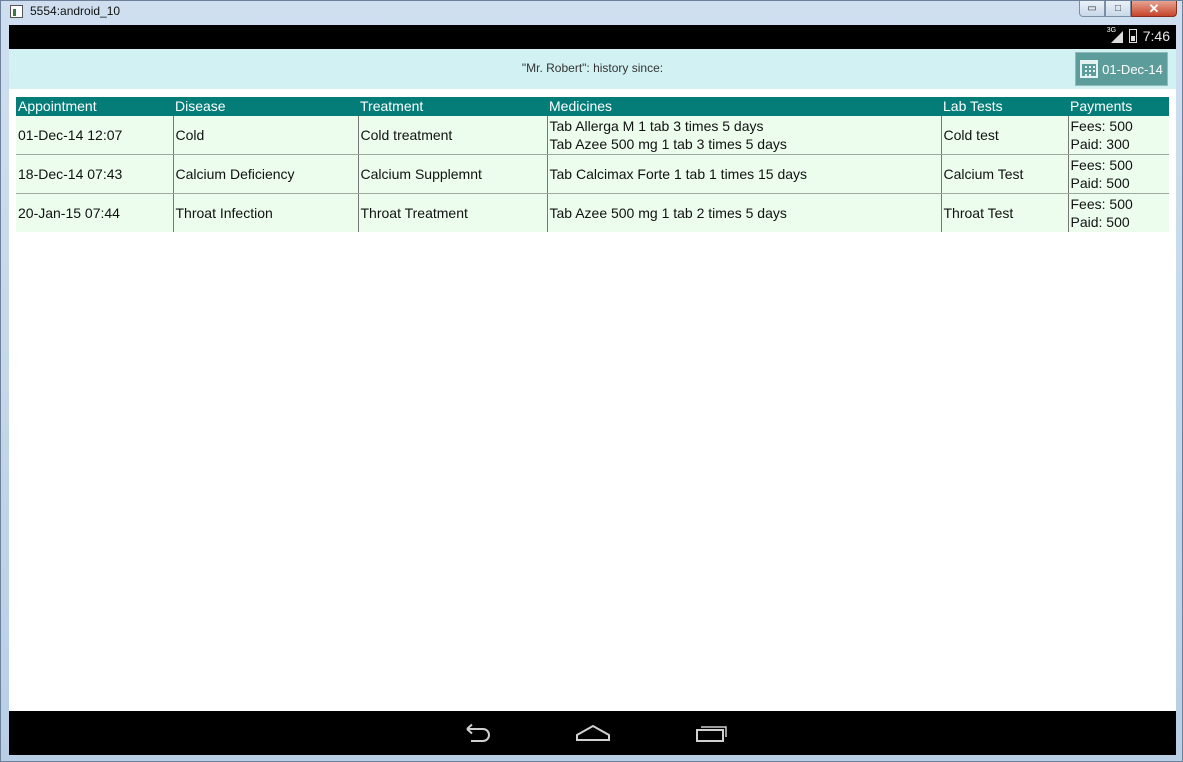 This screenshot has height=762, width=1183. Describe the element at coordinates (94, 106) in the screenshot. I see `column-header-appointment: Appointment` at that location.